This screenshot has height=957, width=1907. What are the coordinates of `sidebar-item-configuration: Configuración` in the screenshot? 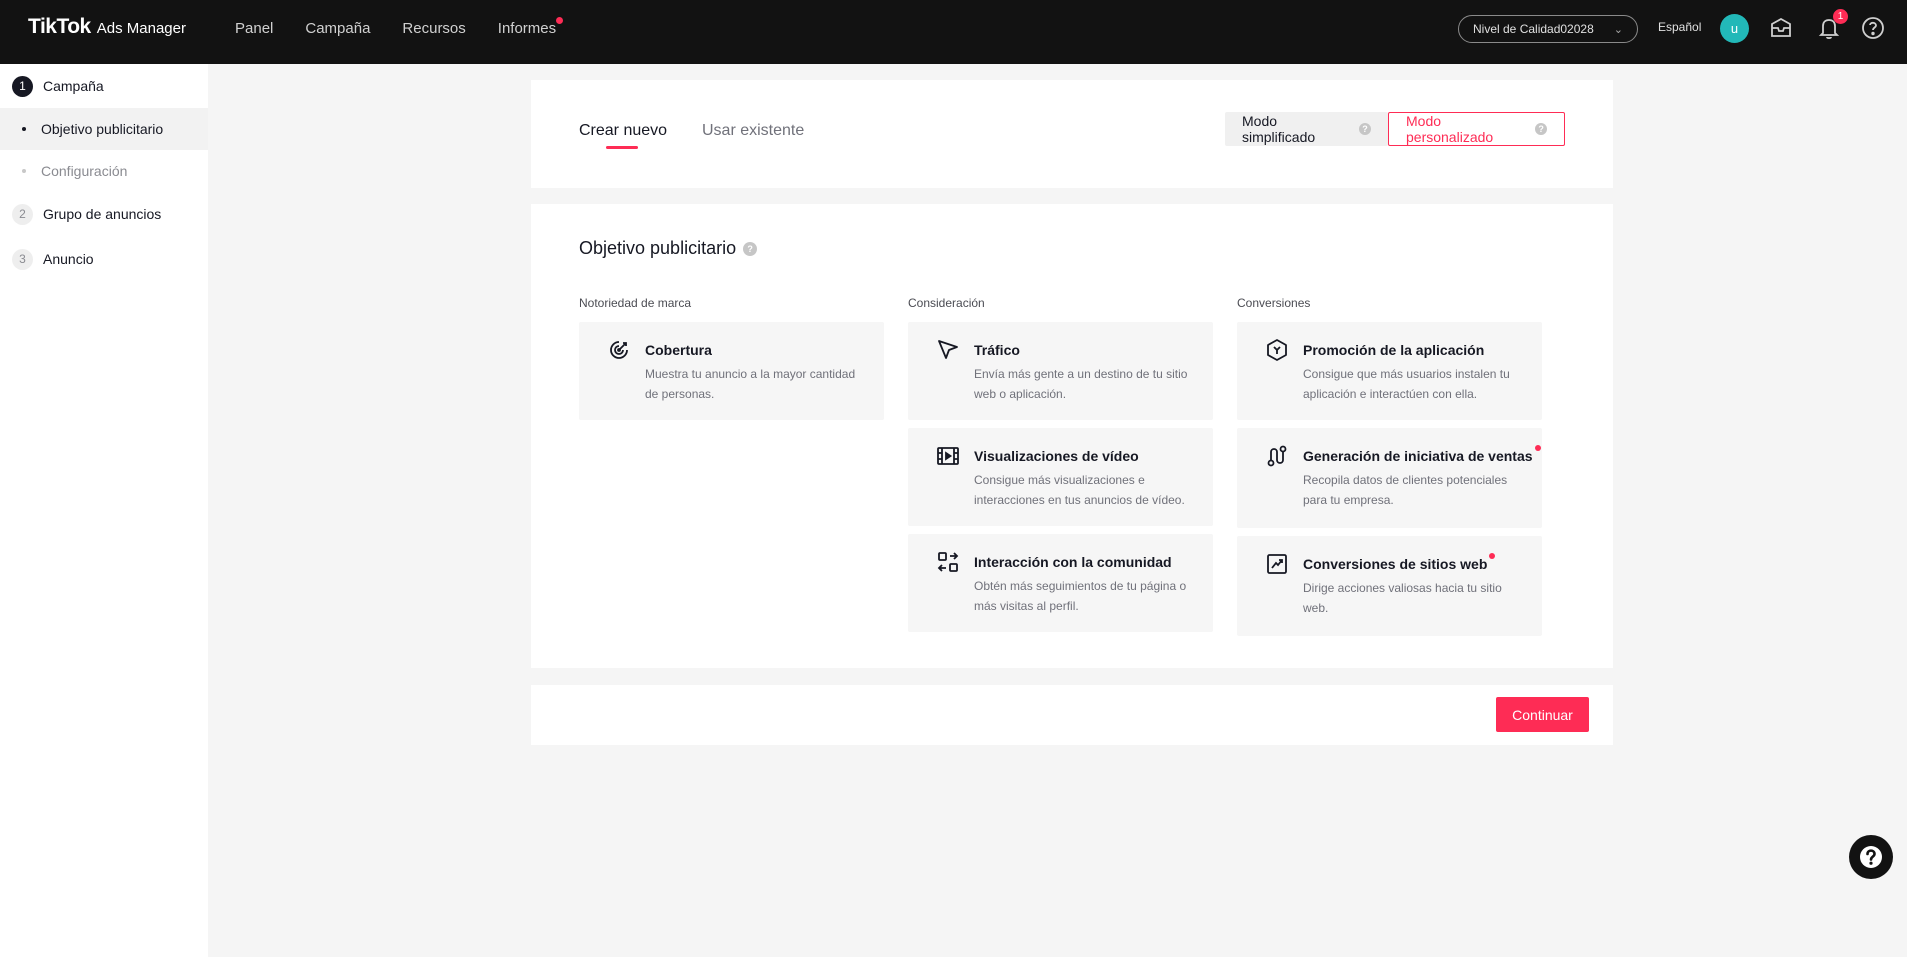 It's located at (104, 171).